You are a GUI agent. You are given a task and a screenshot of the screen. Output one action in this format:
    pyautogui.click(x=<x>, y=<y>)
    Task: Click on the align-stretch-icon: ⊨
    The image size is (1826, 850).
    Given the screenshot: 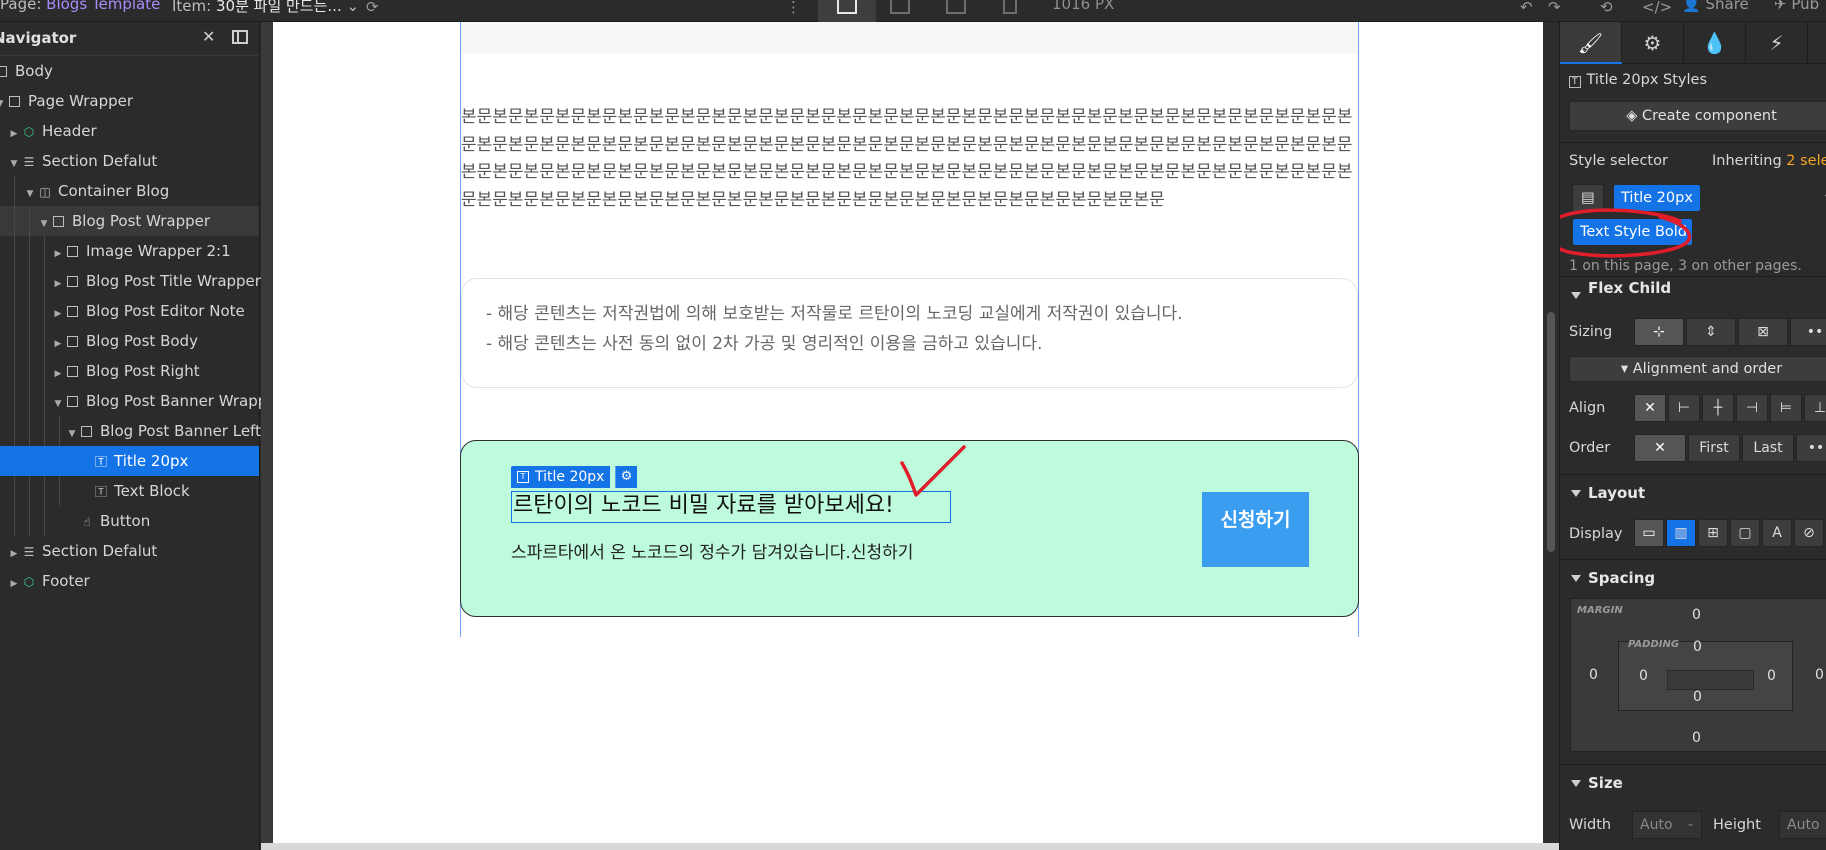 What is the action you would take?
    pyautogui.click(x=1786, y=408)
    